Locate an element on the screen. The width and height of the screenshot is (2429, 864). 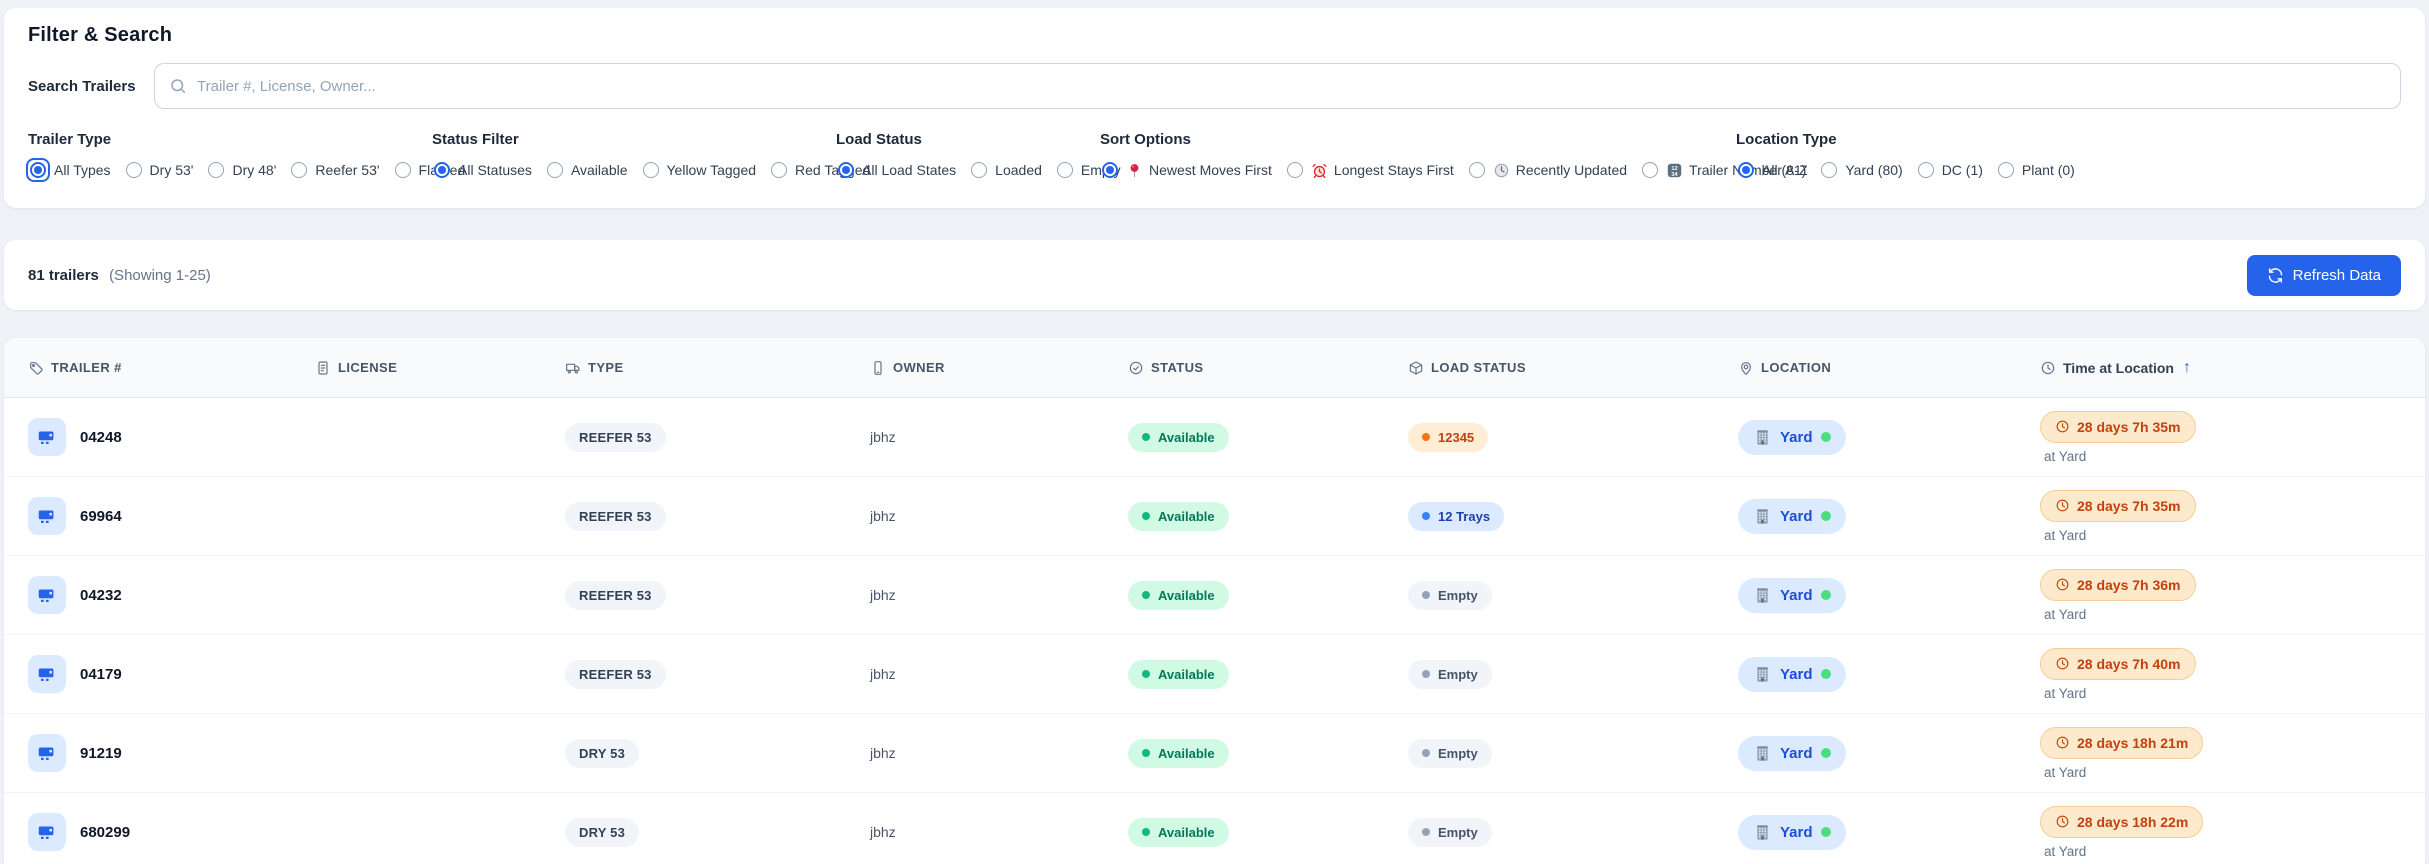
sort-ascending-icon: ↑ is located at coordinates (2187, 368).